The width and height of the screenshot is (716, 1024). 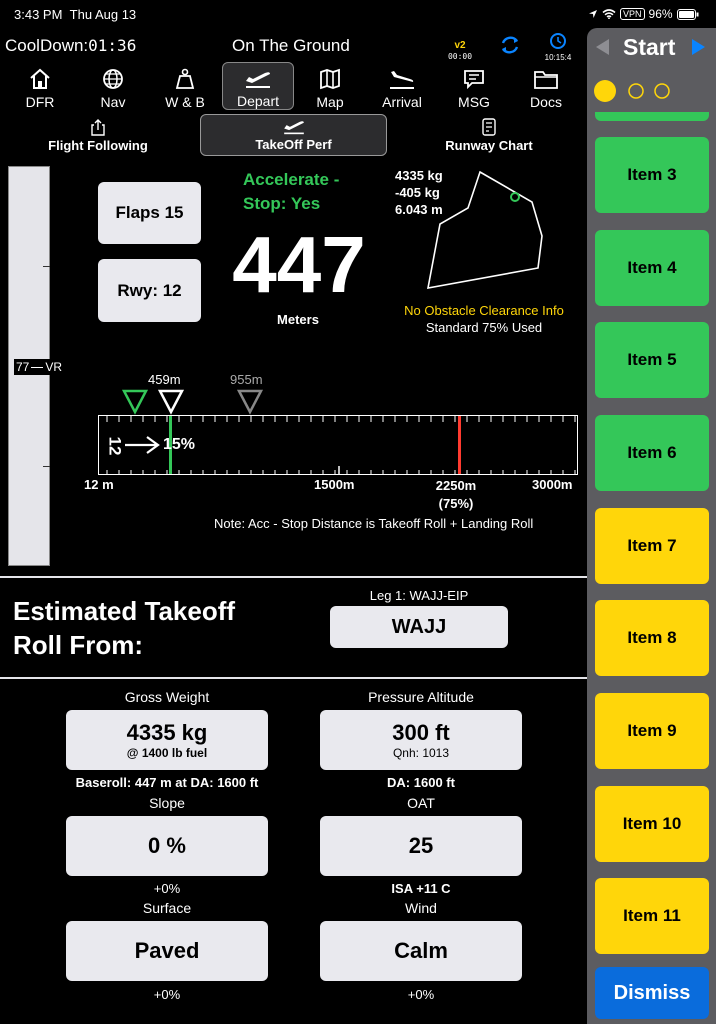 What do you see at coordinates (484, 229) in the screenshot?
I see `weight-envelope-chart` at bounding box center [484, 229].